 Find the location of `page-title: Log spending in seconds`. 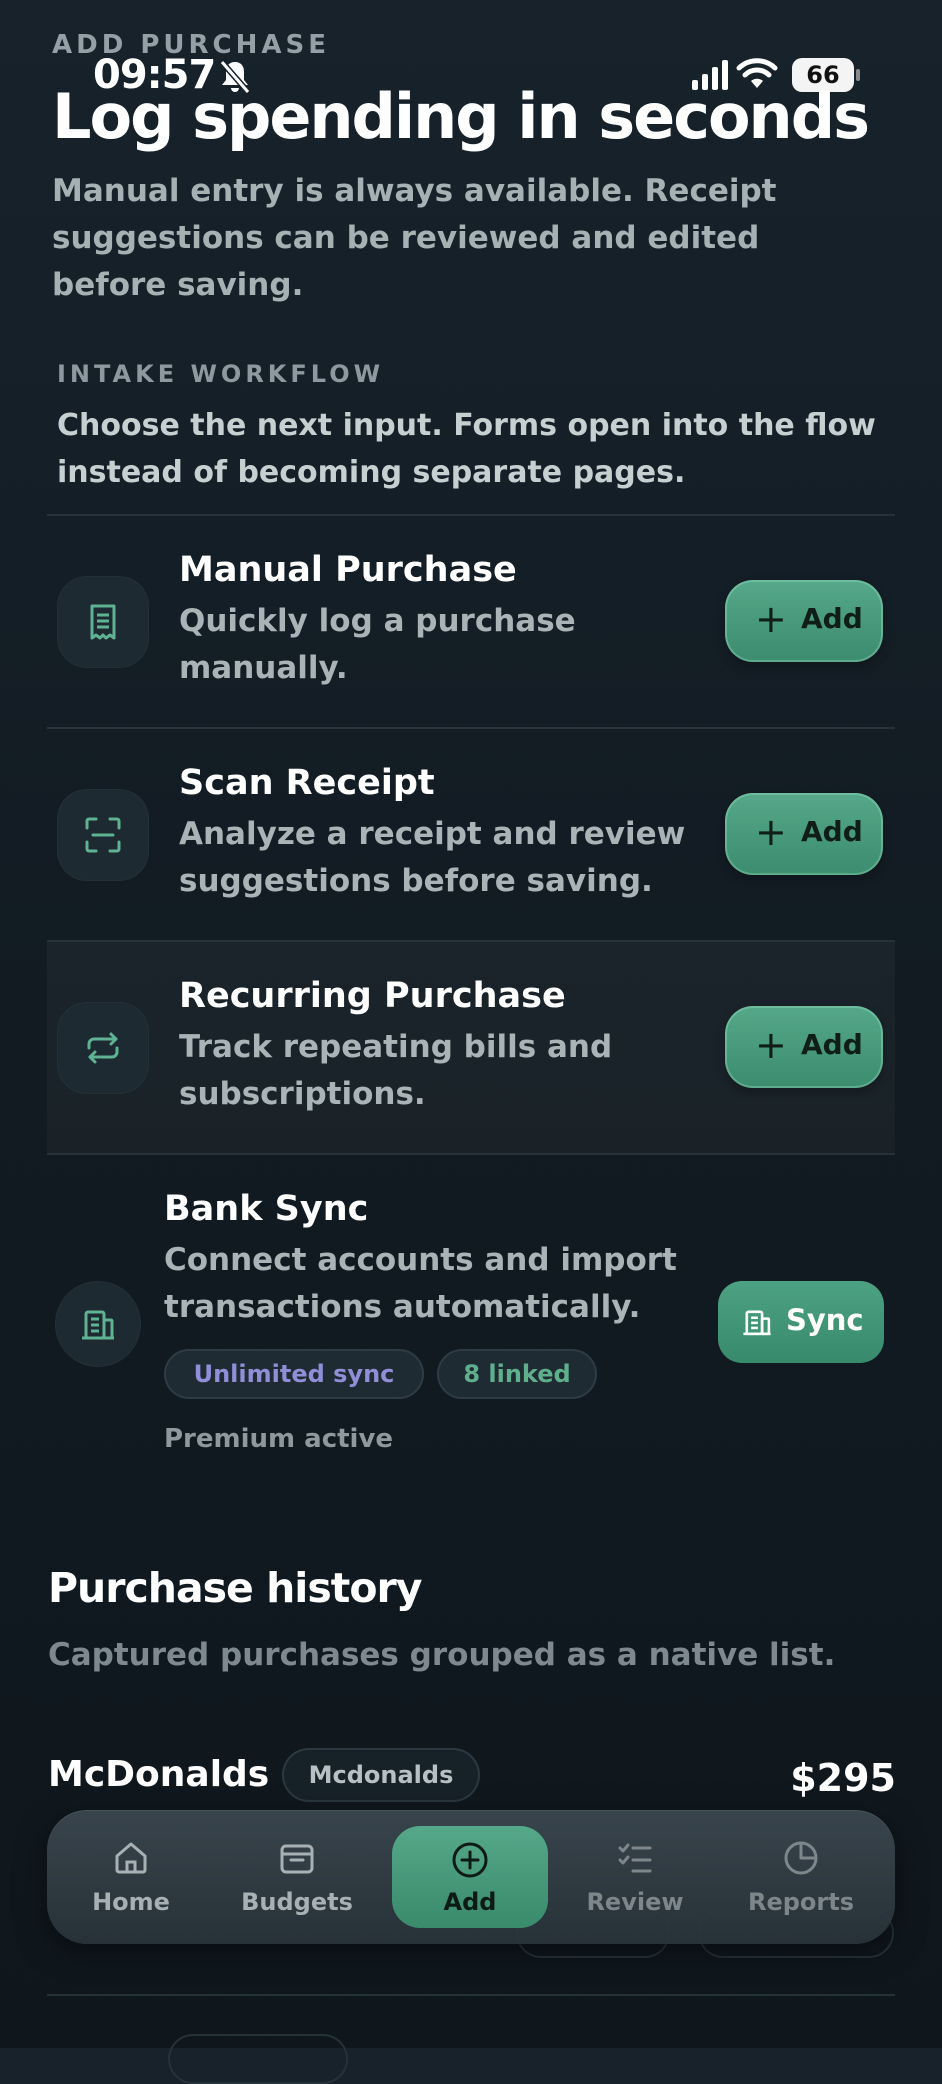

page-title: Log spending in seconds is located at coordinates (461, 116).